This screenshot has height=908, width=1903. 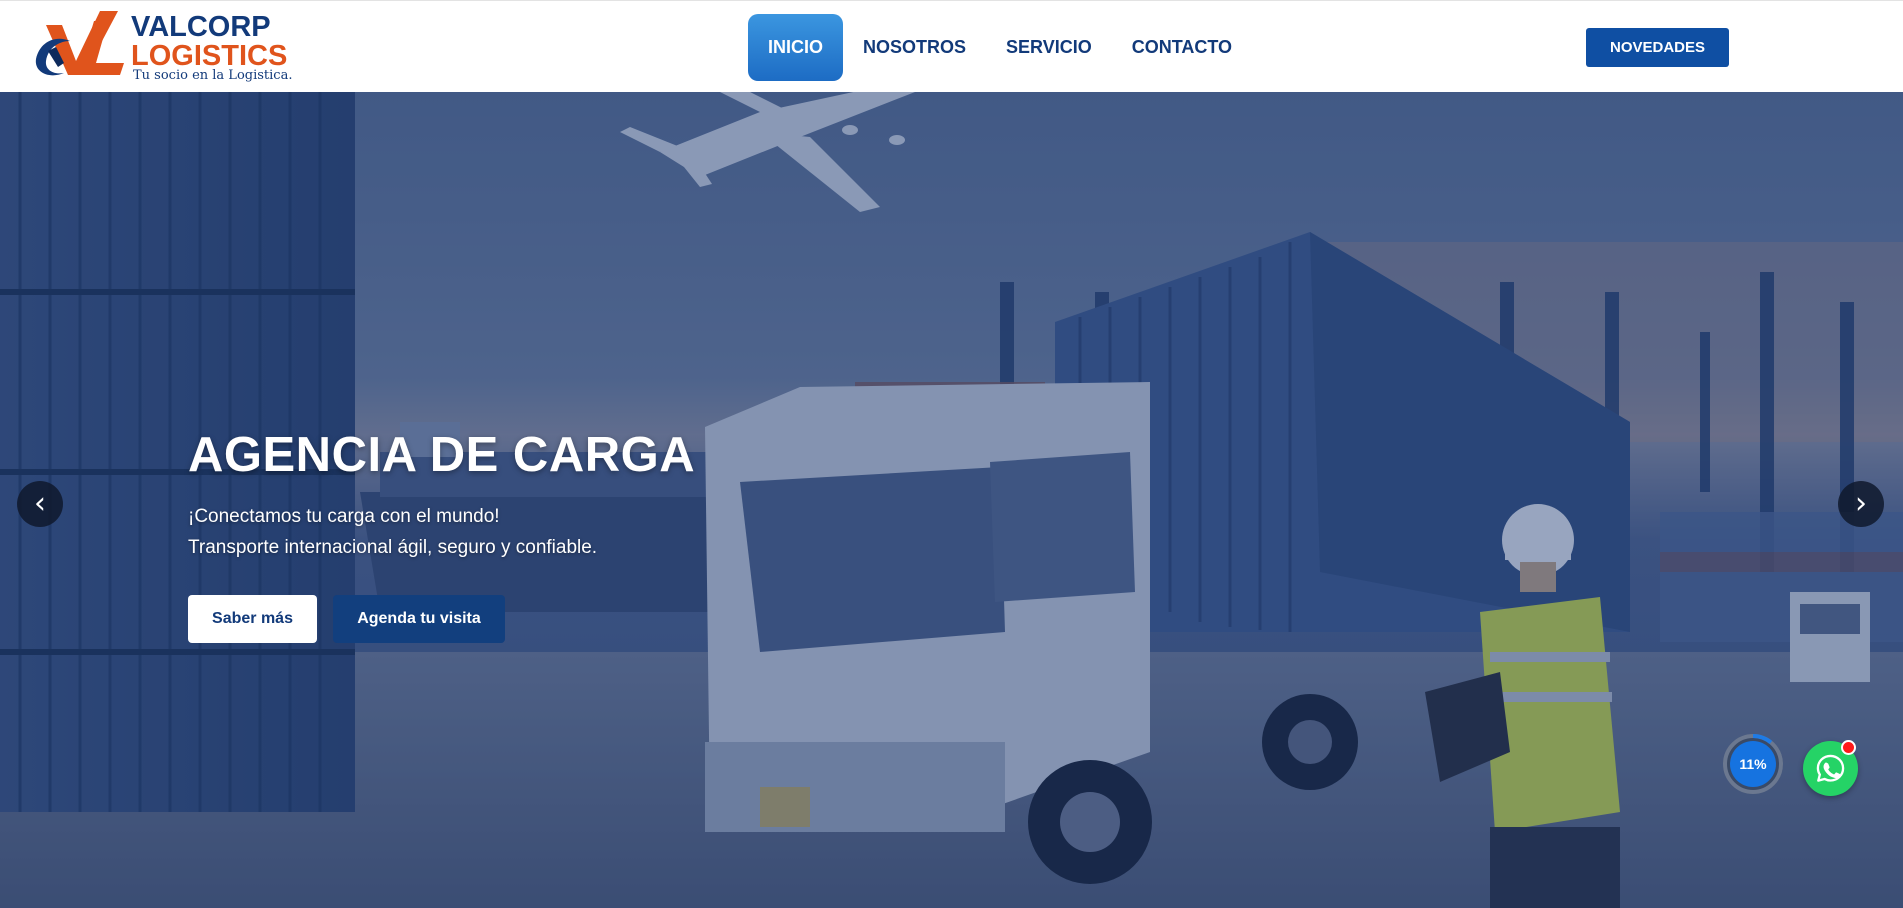 What do you see at coordinates (795, 47) in the screenshot?
I see `nav-item-inicio: INICIO` at bounding box center [795, 47].